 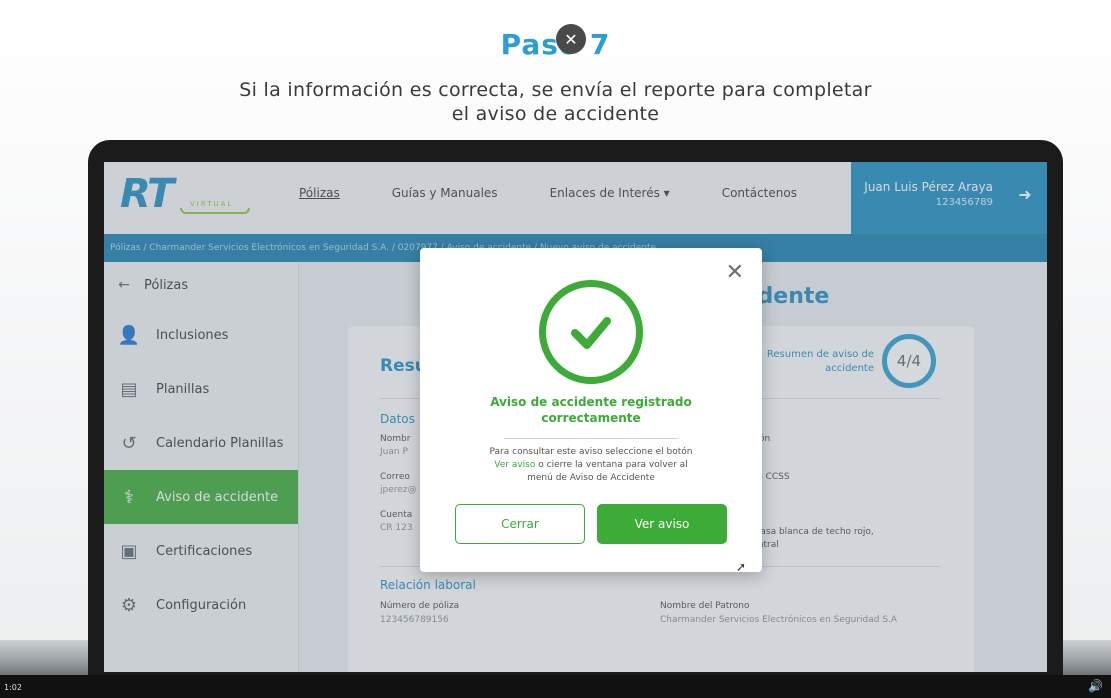 I want to click on video-time: 1:02, so click(x=13, y=687).